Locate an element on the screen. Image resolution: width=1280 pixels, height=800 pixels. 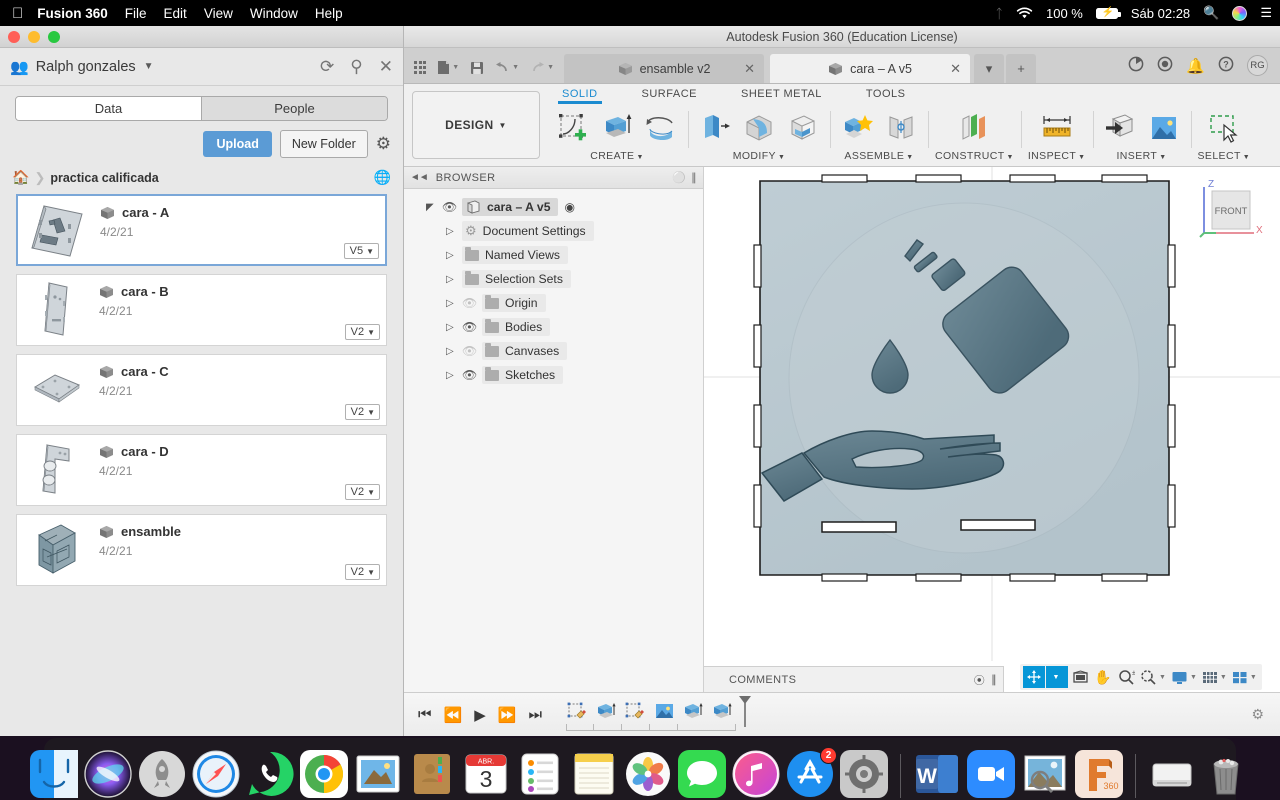
close-window-button is located at coordinates (14, 36).